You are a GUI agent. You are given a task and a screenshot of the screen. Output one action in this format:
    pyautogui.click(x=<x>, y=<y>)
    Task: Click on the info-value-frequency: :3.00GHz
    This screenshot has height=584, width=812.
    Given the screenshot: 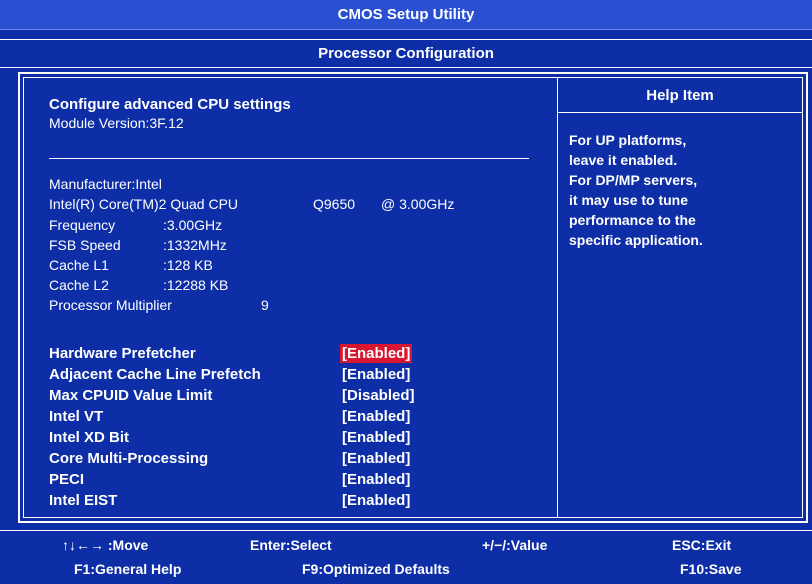 What is the action you would take?
    pyautogui.click(x=193, y=225)
    